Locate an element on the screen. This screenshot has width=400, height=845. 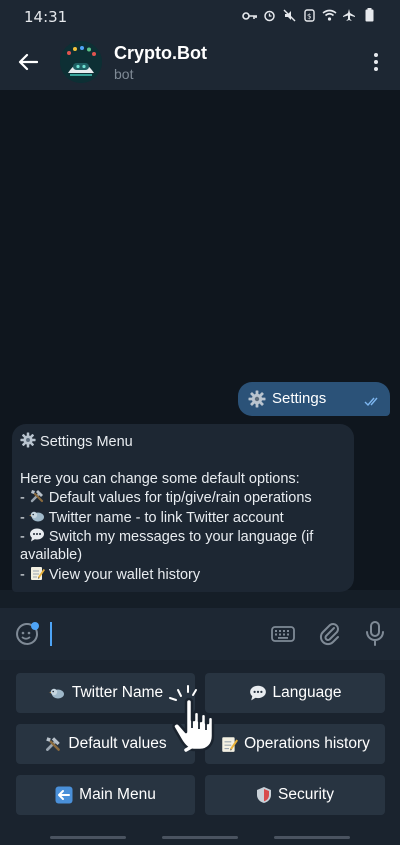
emoji-button is located at coordinates (27, 634).